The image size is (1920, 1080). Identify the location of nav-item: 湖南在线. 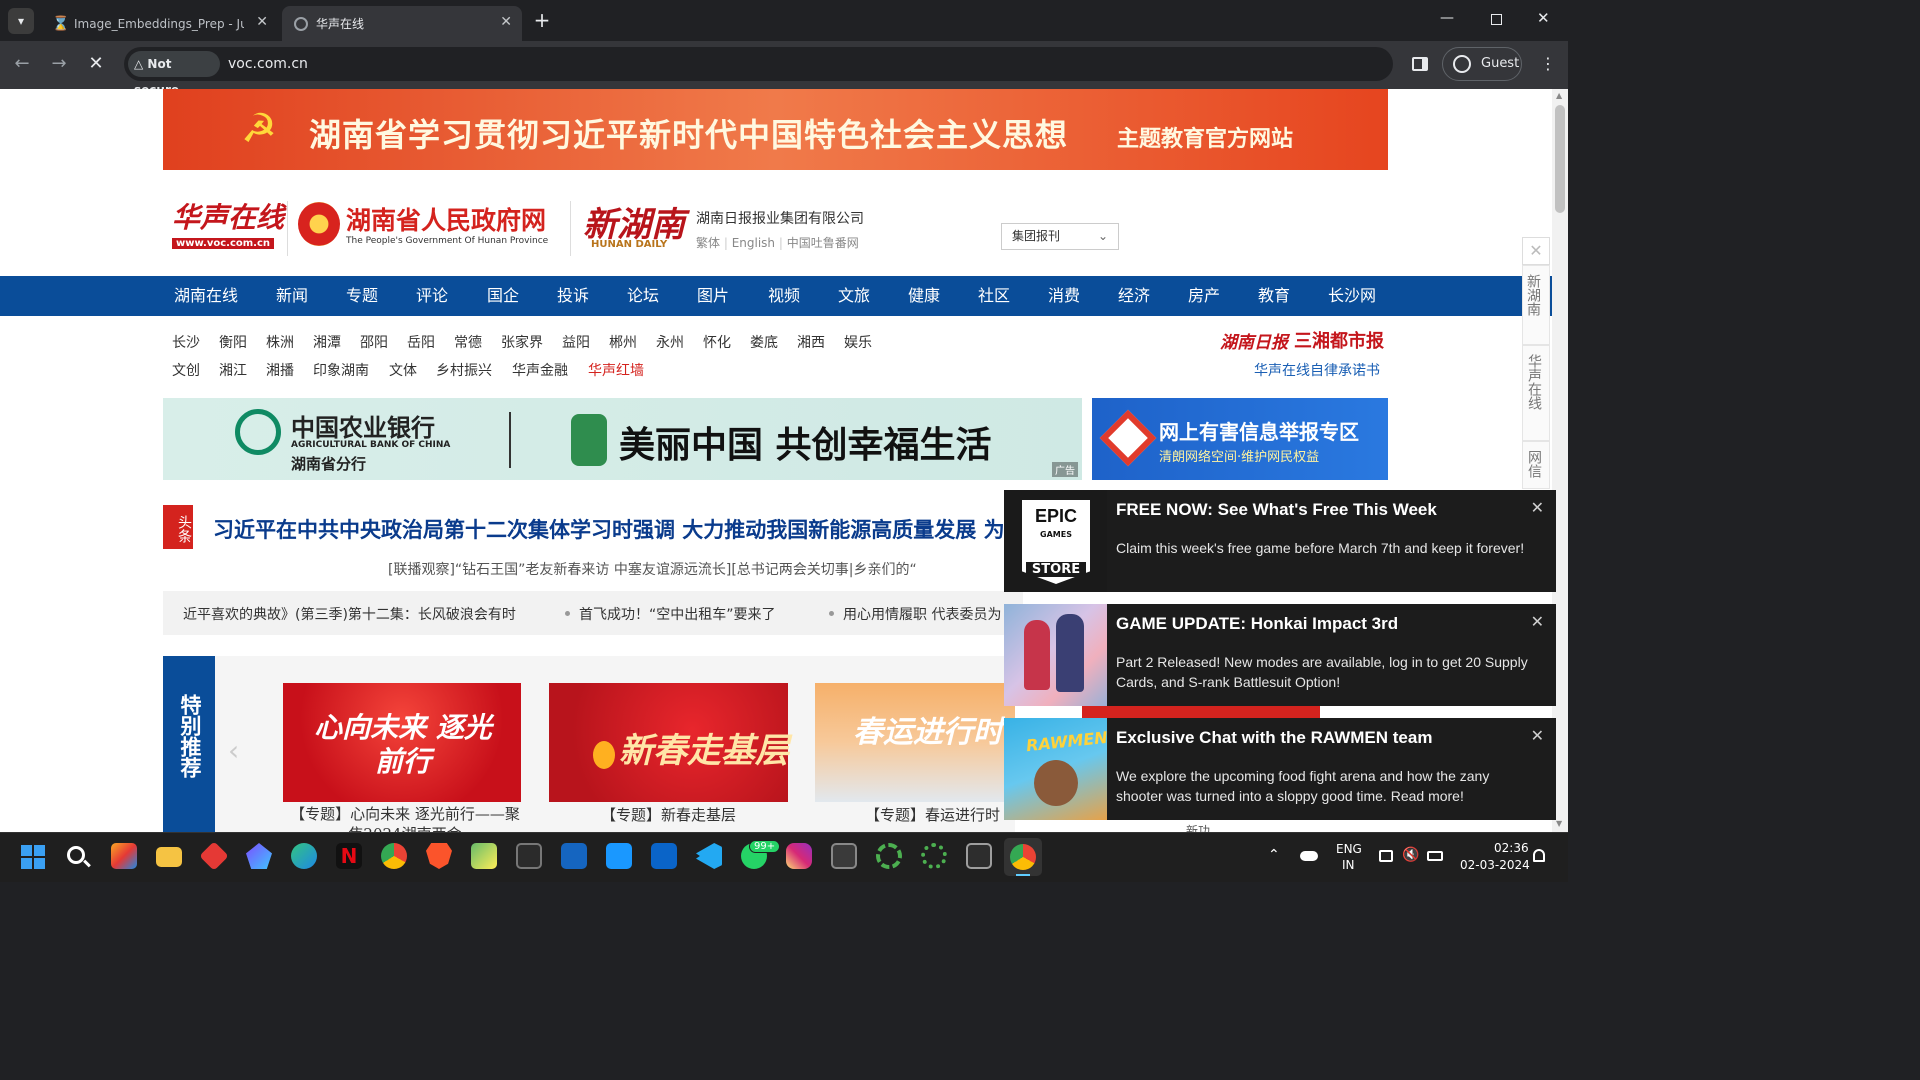
(206, 296).